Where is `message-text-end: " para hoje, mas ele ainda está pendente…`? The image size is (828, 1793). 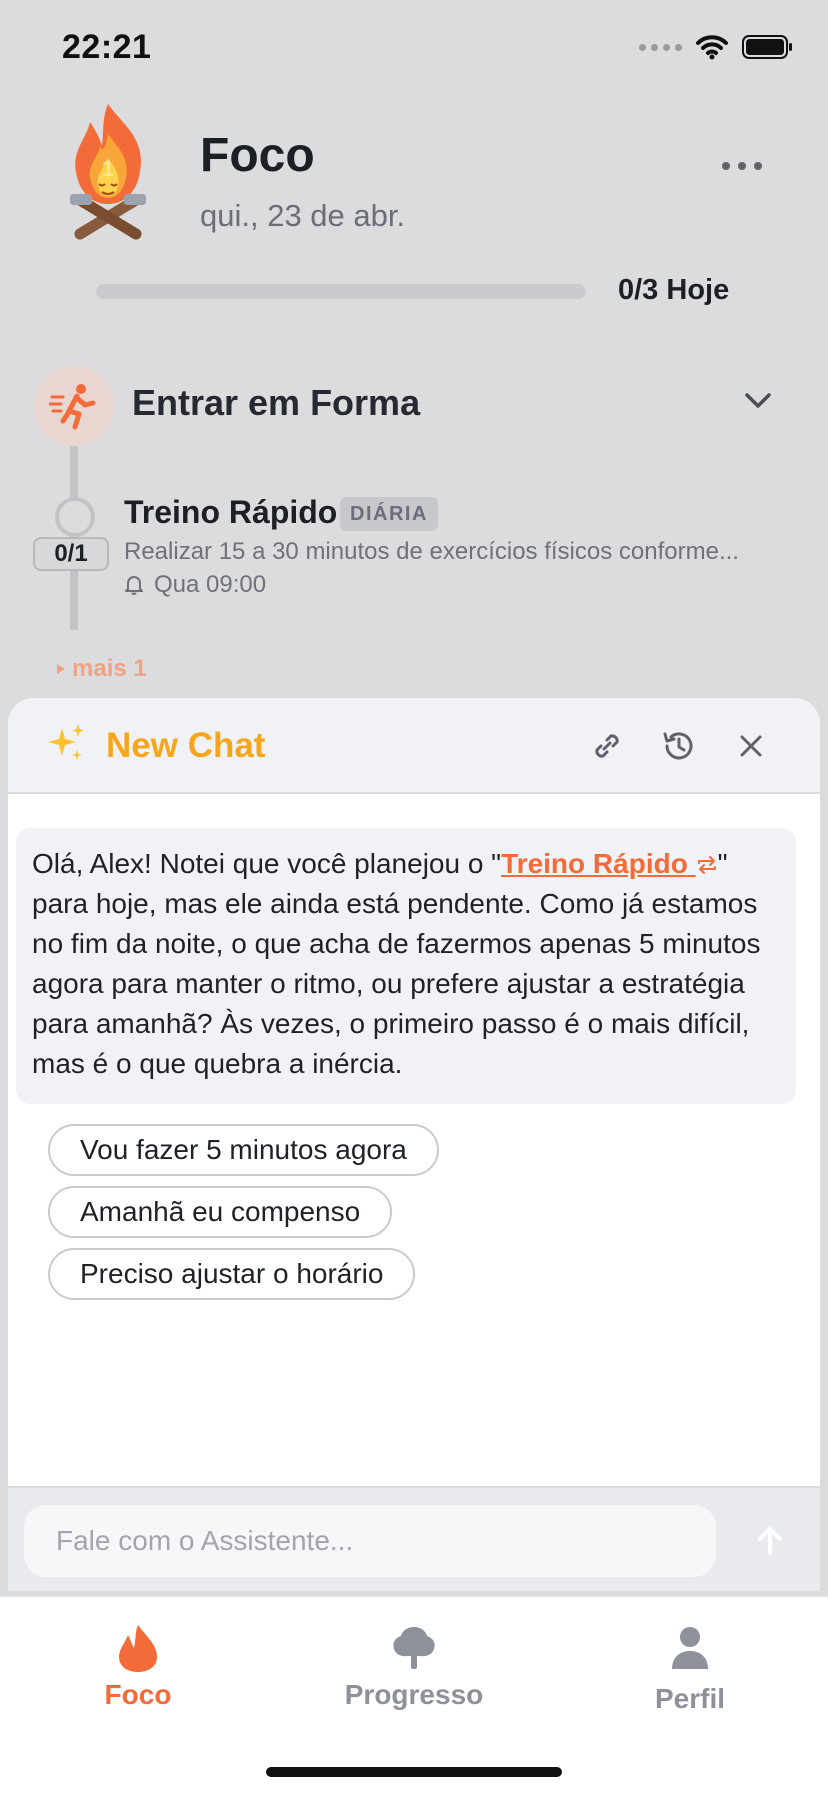
message-text-end: " para hoje, mas ele ainda está pendente… is located at coordinates (396, 963).